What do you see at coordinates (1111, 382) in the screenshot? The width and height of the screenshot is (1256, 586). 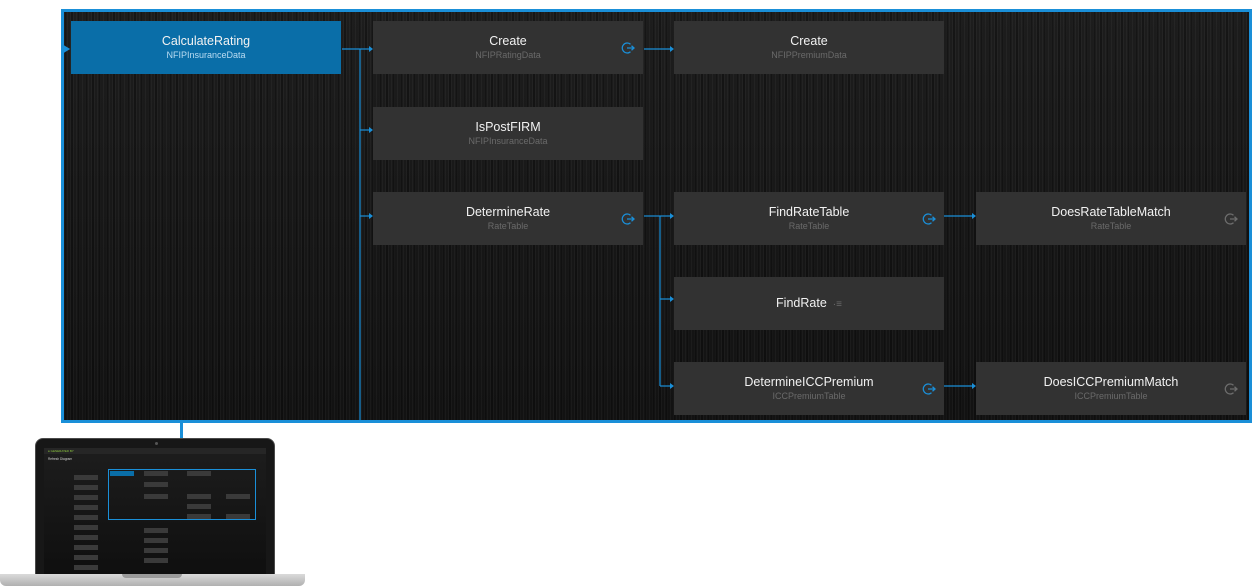 I see `node-title: DoesICCPremiumMatch` at bounding box center [1111, 382].